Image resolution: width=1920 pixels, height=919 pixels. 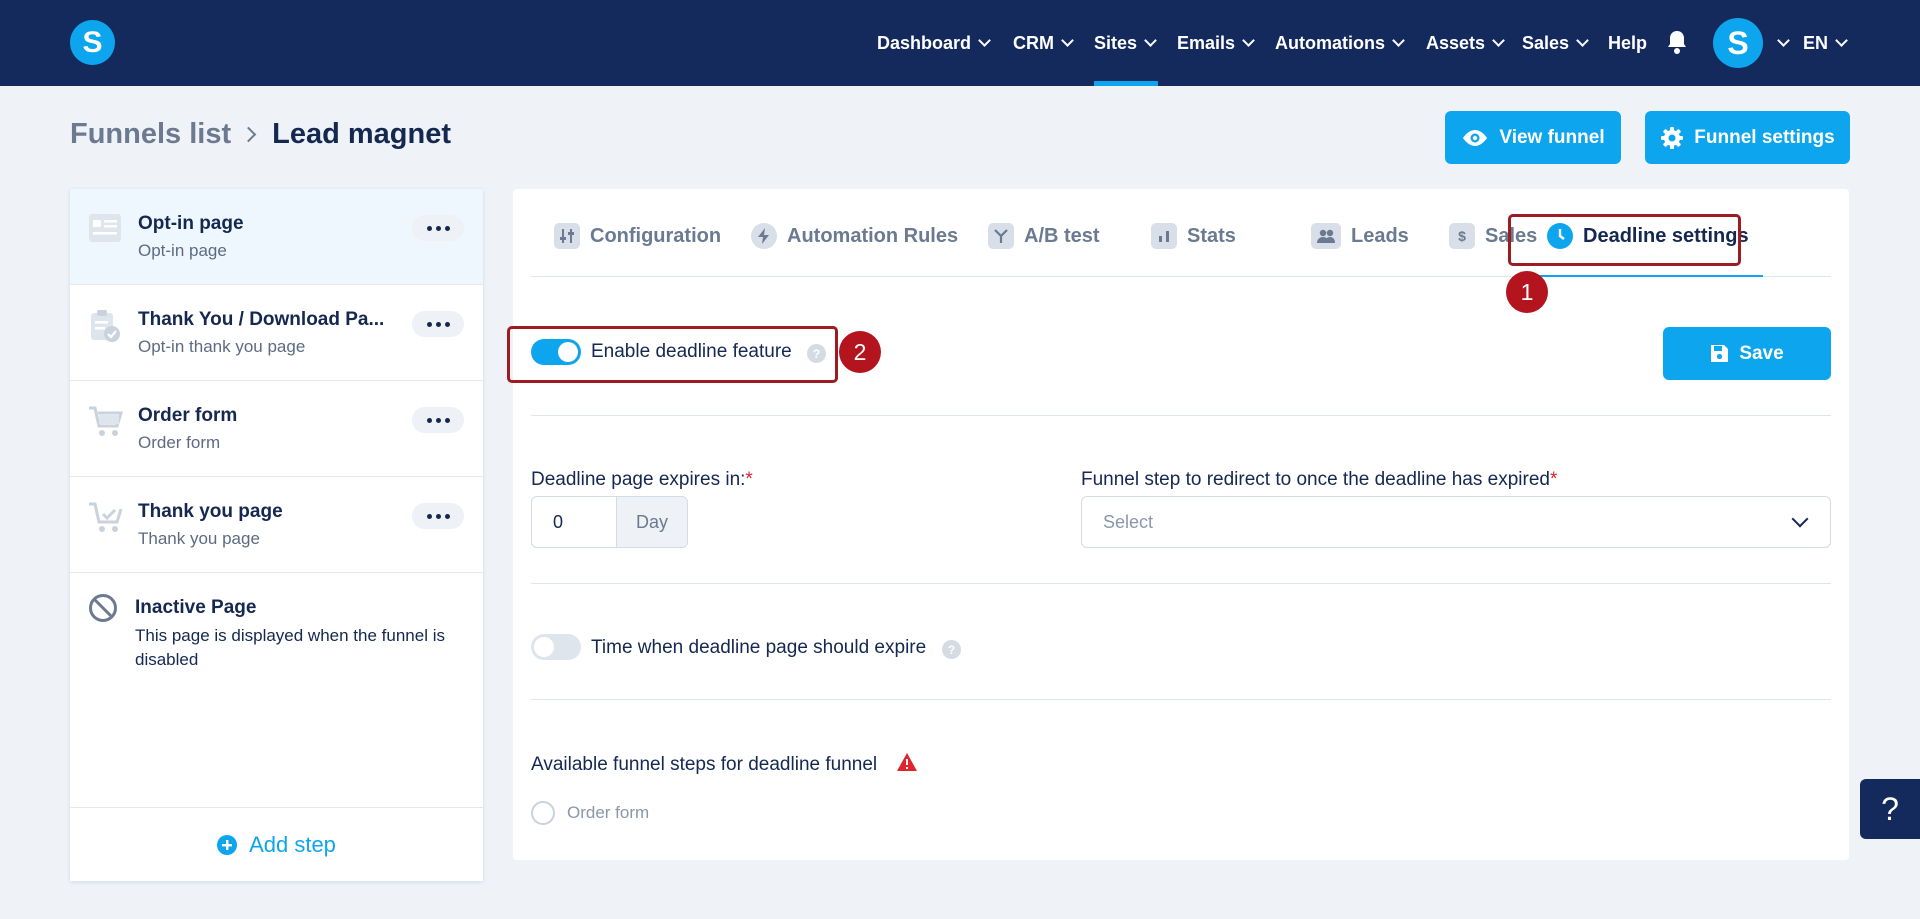 I want to click on step-title: Thank you page, so click(x=210, y=511).